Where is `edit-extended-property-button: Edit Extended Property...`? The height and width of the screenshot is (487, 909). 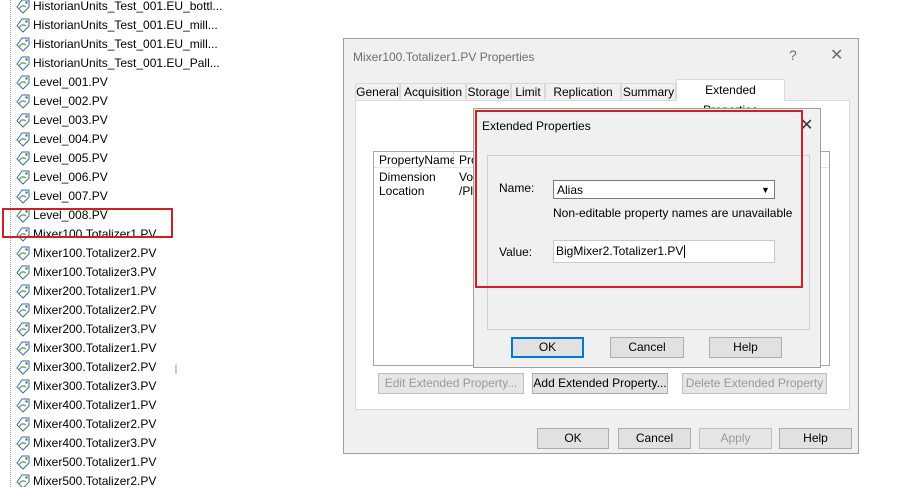
edit-extended-property-button: Edit Extended Property... is located at coordinates (451, 383).